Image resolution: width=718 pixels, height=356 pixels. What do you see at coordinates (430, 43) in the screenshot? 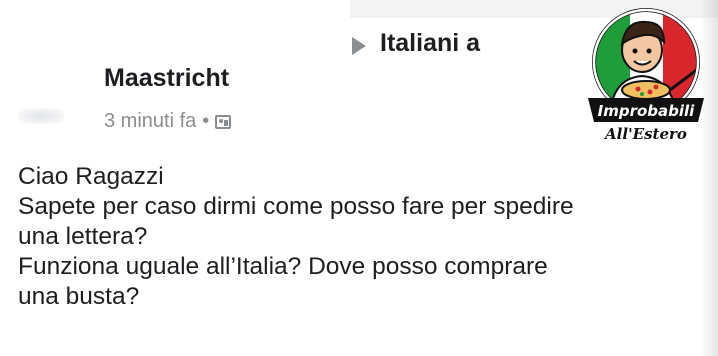
I see `group-name-link: Italiani a` at bounding box center [430, 43].